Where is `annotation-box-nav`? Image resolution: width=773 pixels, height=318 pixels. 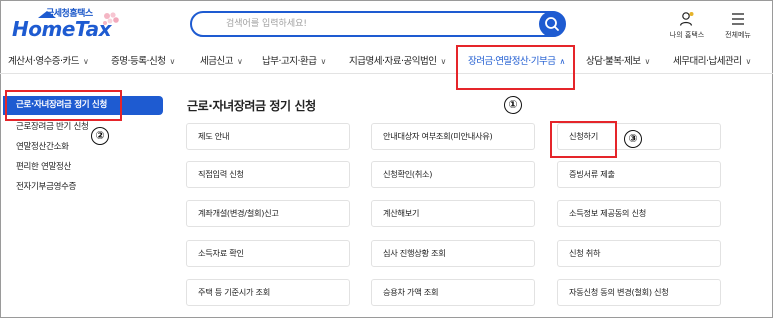
annotation-box-nav is located at coordinates (515, 67).